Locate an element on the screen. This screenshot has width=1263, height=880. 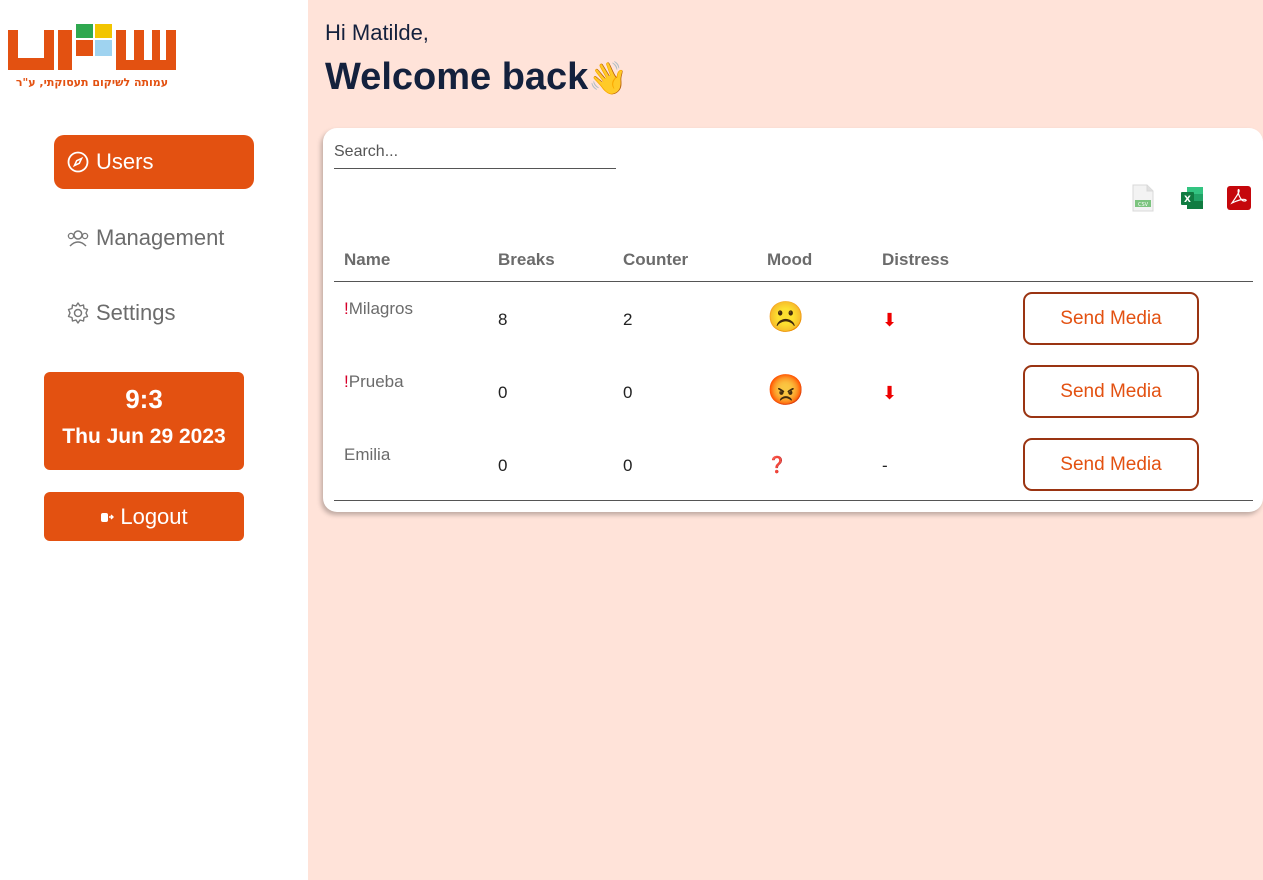
csv-export-icon: CSV is located at coordinates (1143, 198).